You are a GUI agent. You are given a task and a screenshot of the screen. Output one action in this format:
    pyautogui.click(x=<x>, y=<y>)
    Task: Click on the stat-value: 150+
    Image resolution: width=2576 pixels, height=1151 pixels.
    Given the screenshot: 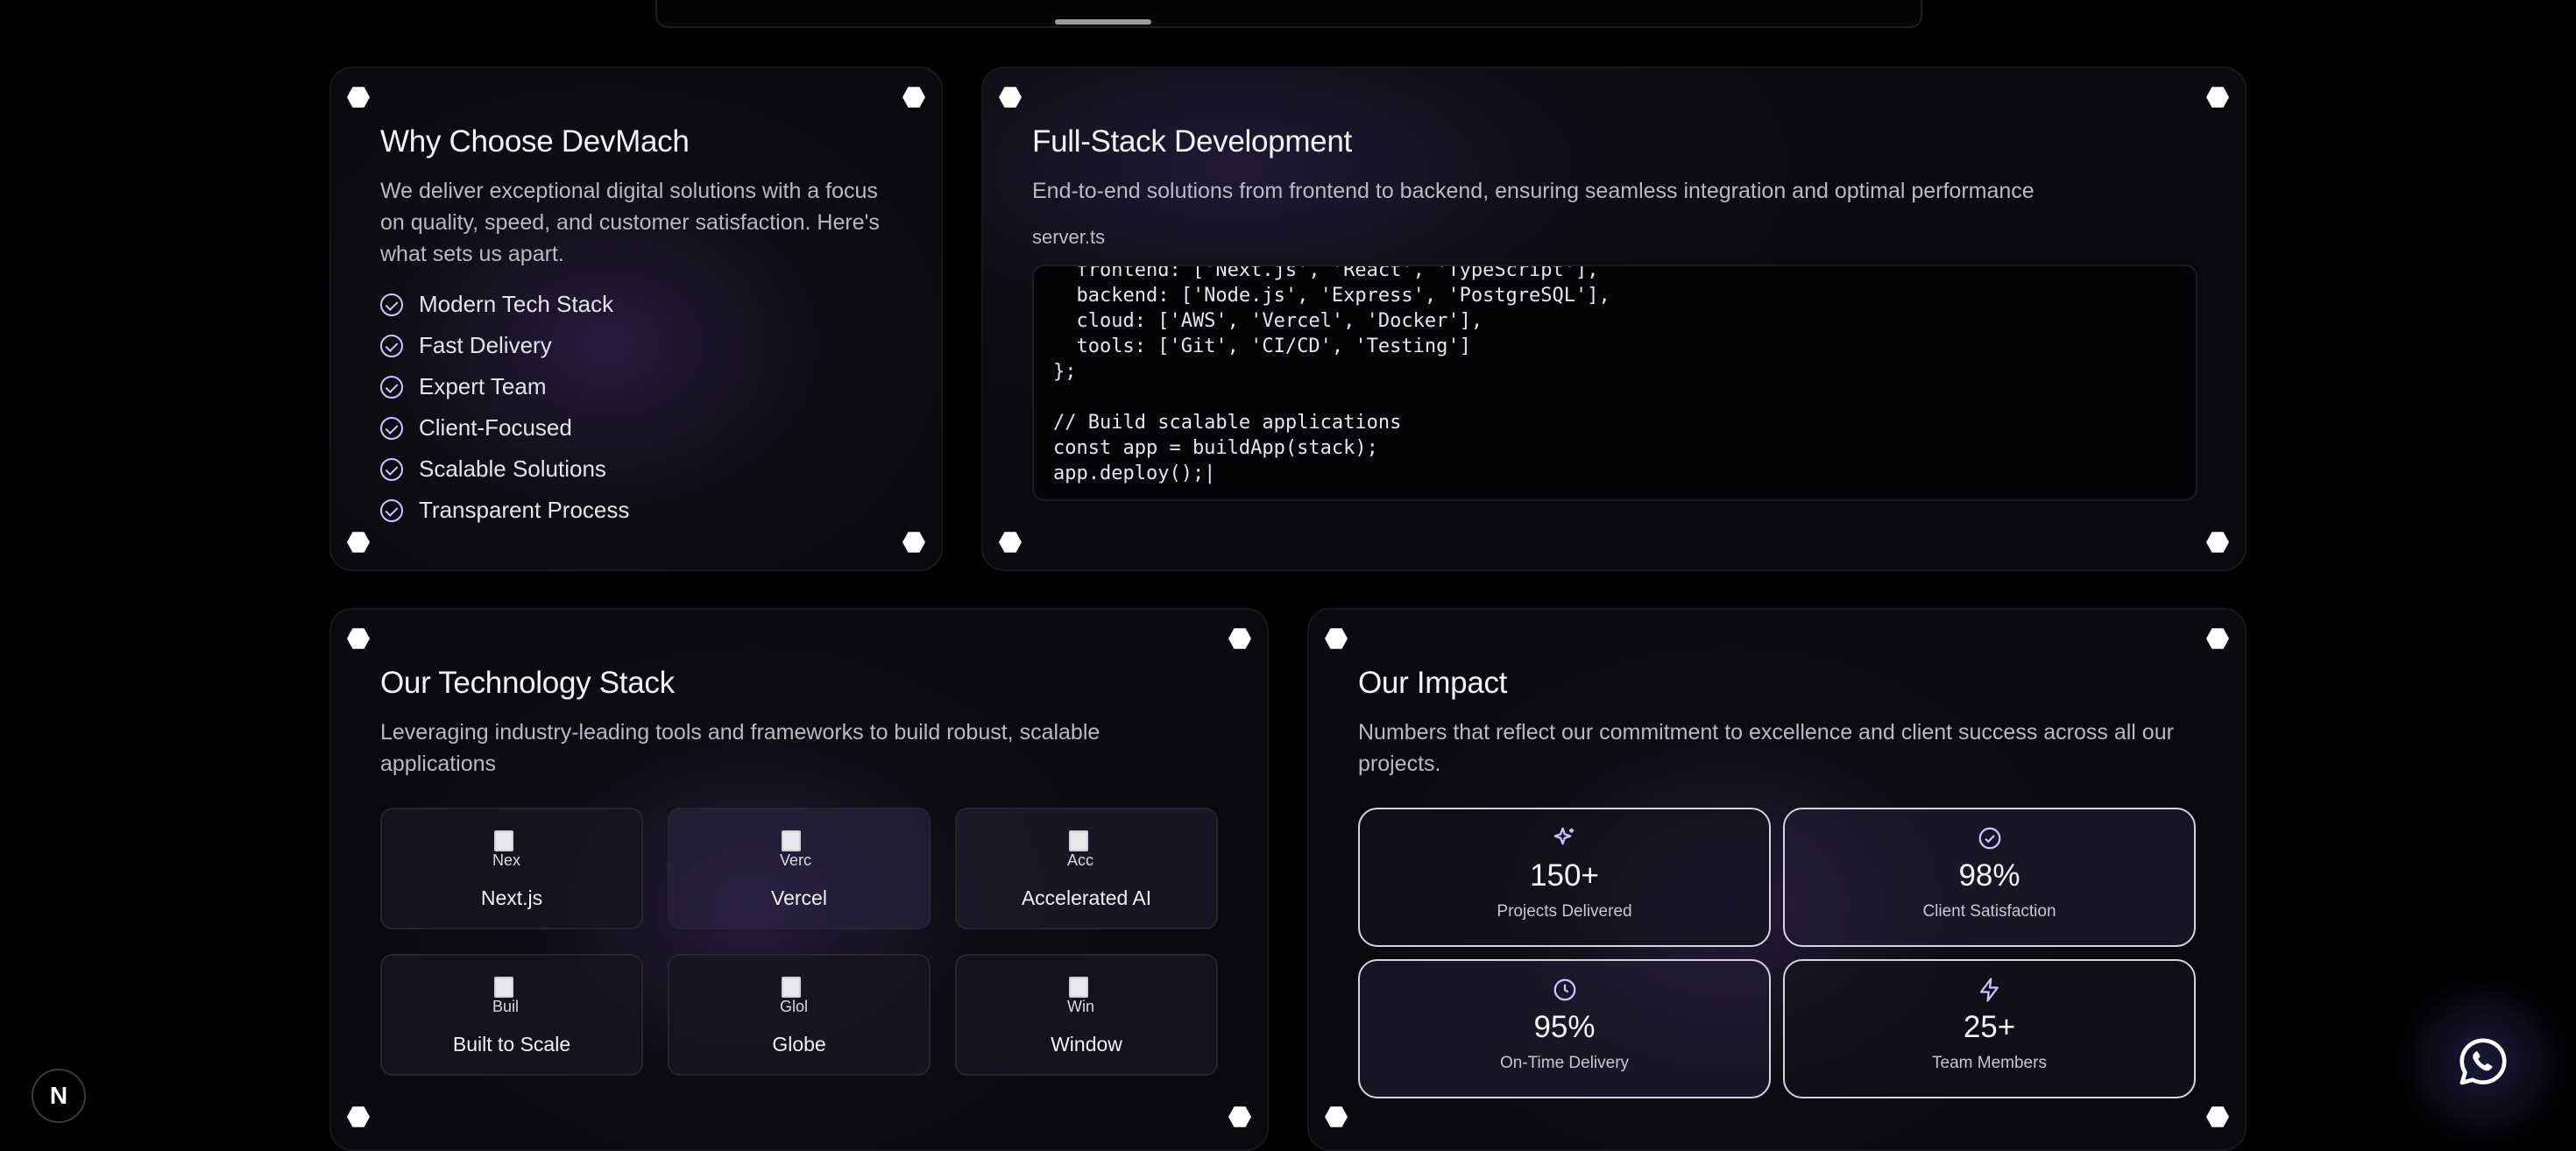 What is the action you would take?
    pyautogui.click(x=1564, y=875)
    